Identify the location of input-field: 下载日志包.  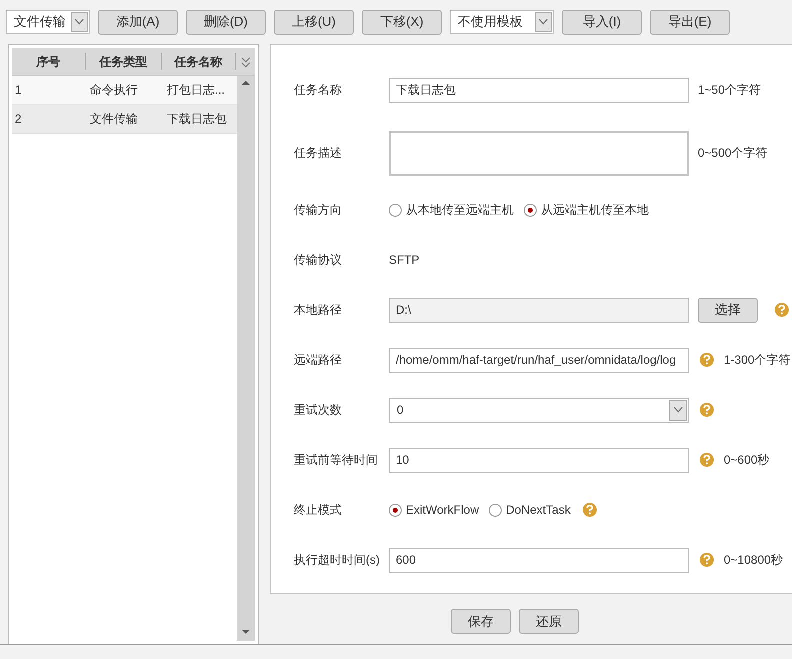
(539, 90).